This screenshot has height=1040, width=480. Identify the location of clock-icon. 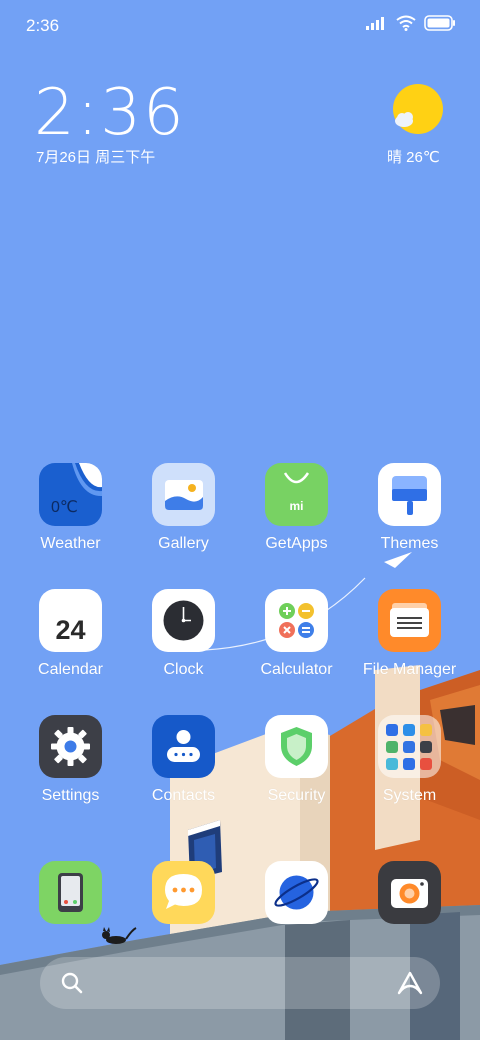
(183, 620).